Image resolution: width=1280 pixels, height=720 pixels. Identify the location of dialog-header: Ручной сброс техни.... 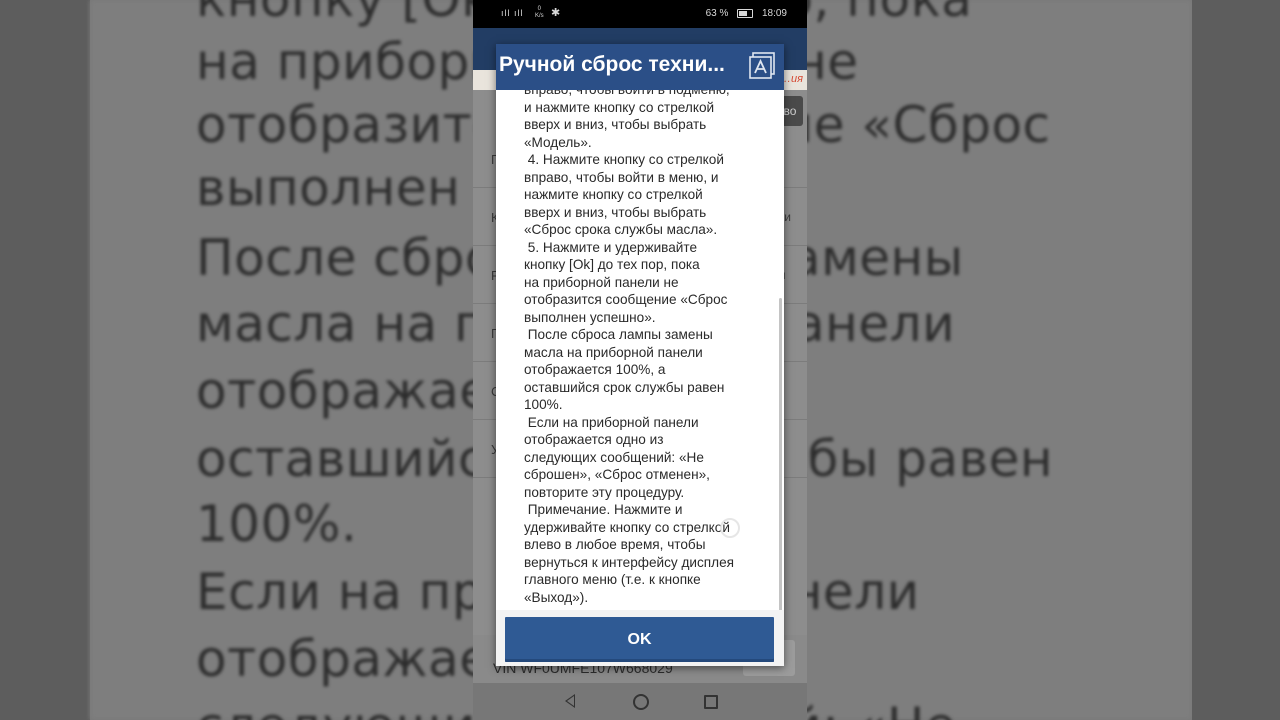
(640, 67).